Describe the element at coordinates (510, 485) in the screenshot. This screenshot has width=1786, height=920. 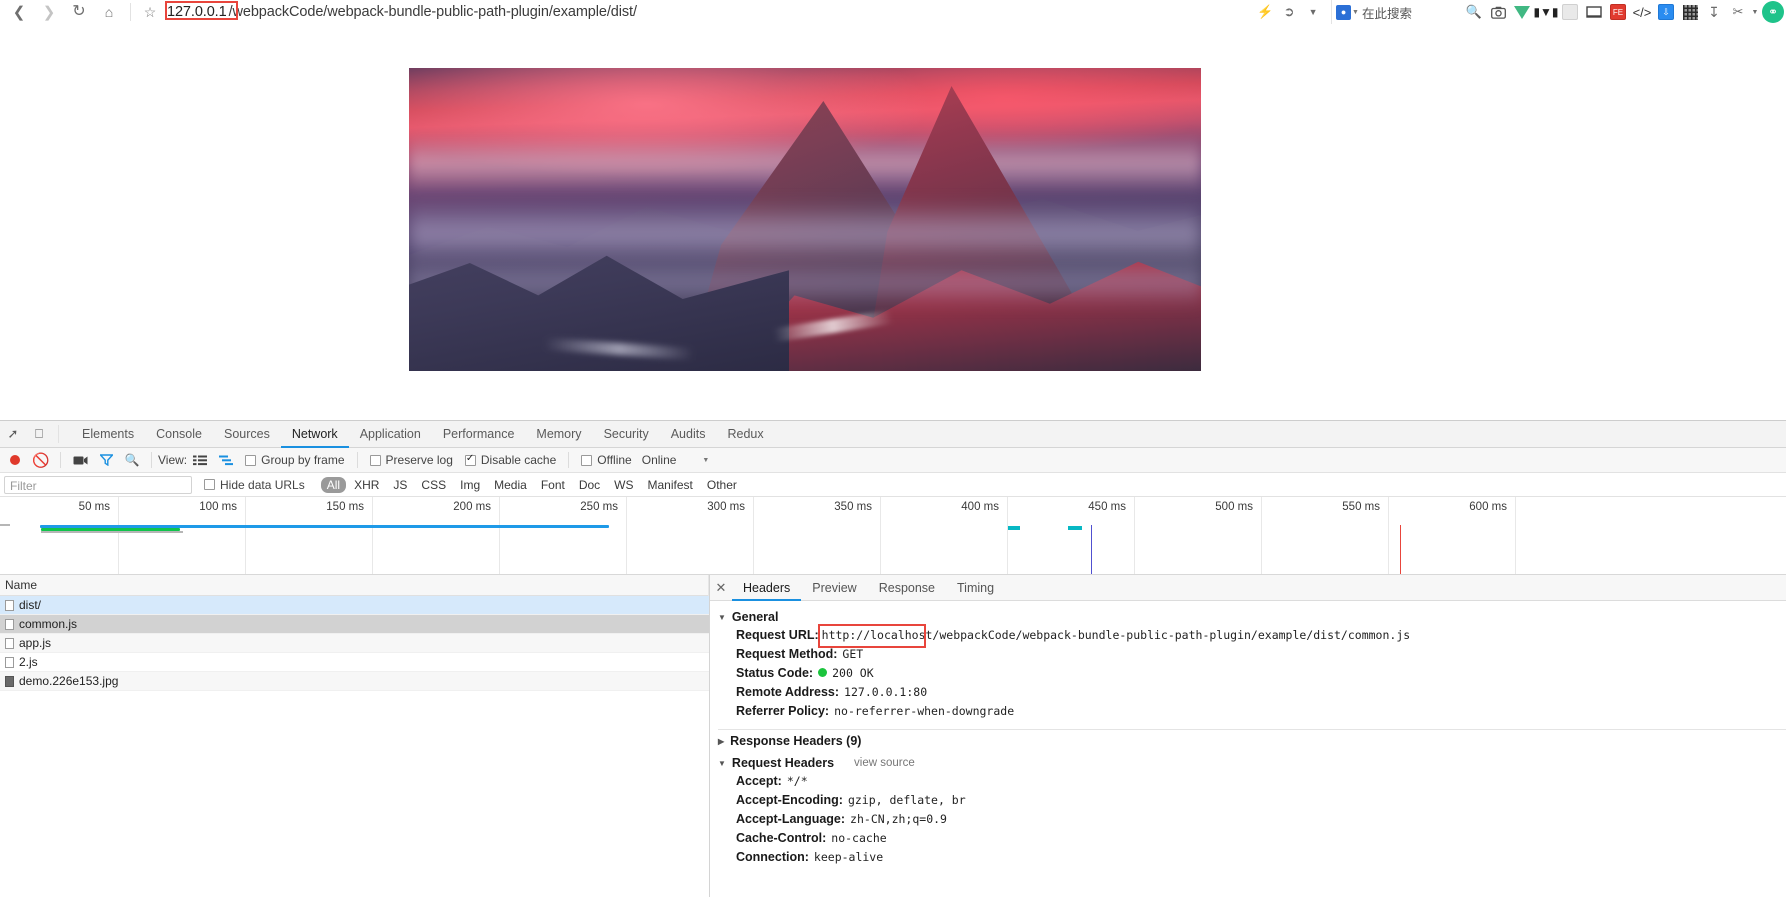
I see `filter-type-media: Media` at that location.